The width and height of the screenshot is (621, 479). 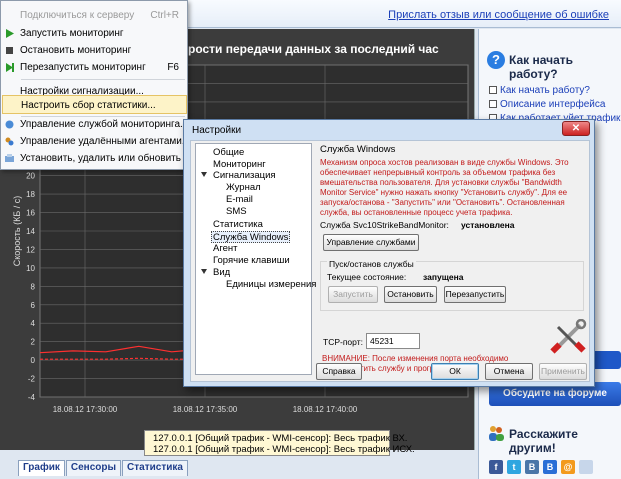 What do you see at coordinates (30, 213) in the screenshot?
I see `y-tick-label: 16` at bounding box center [30, 213].